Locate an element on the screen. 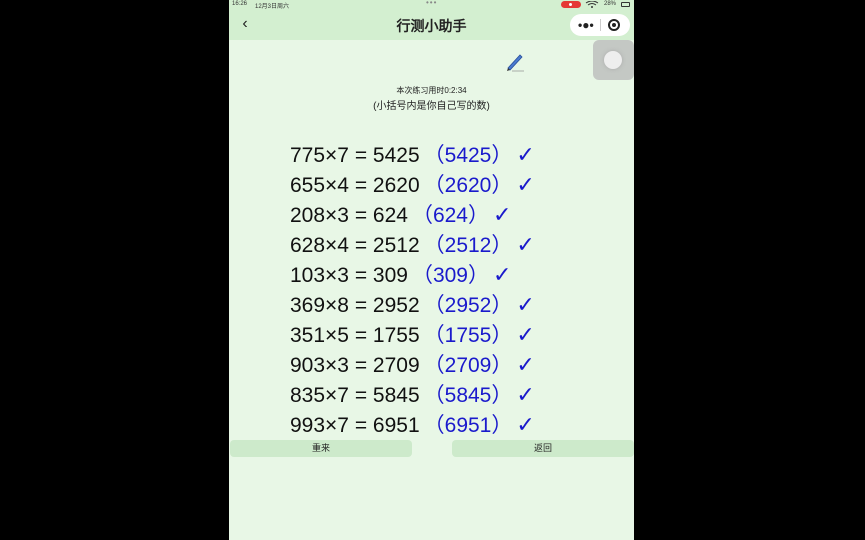  result-row: 369×8 = 2952 （2952） ✓ is located at coordinates (412, 305).